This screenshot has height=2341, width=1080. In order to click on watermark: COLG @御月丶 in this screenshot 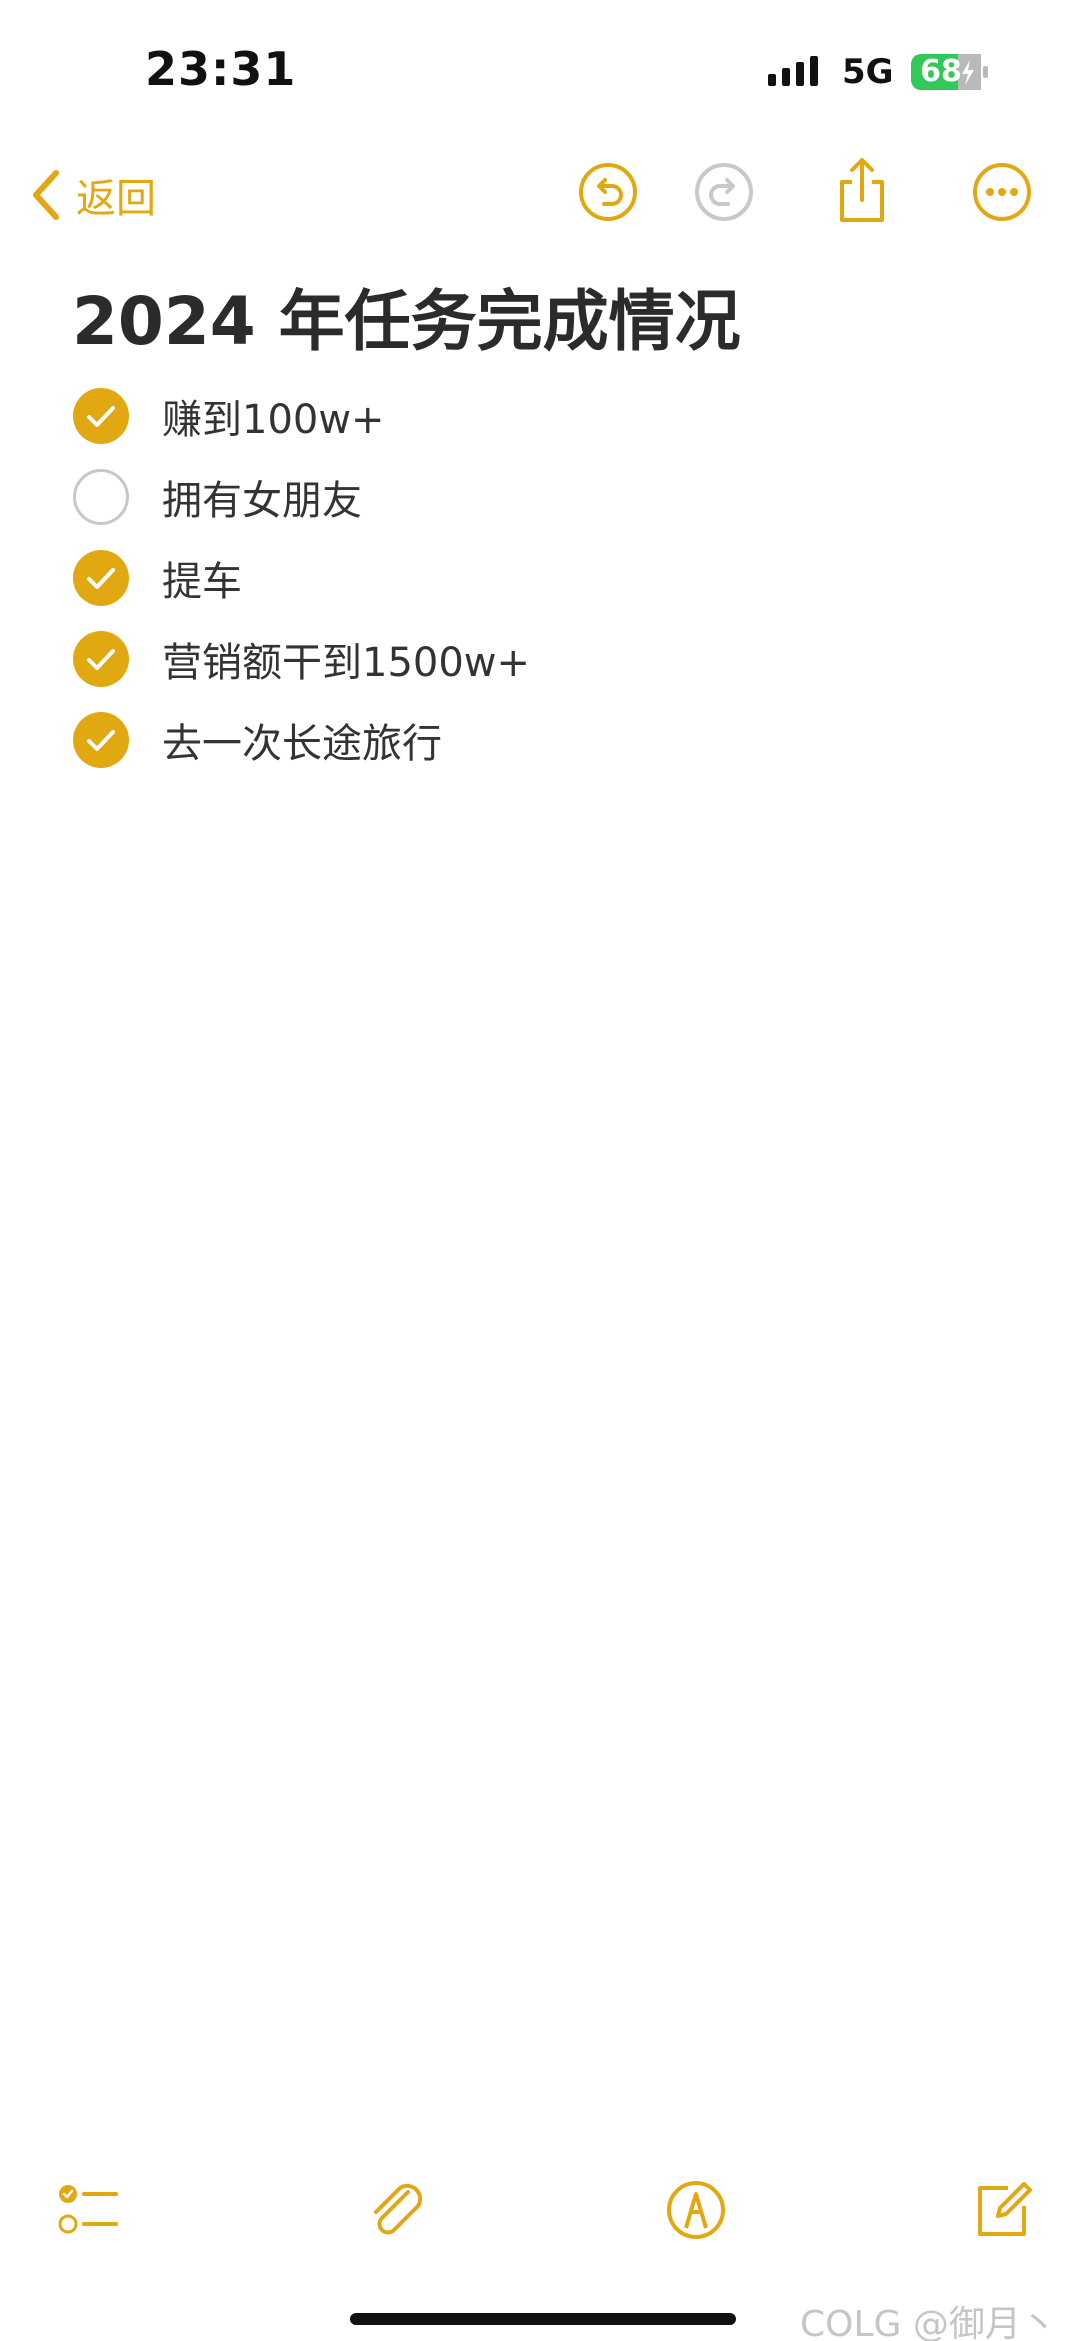, I will do `click(928, 2322)`.